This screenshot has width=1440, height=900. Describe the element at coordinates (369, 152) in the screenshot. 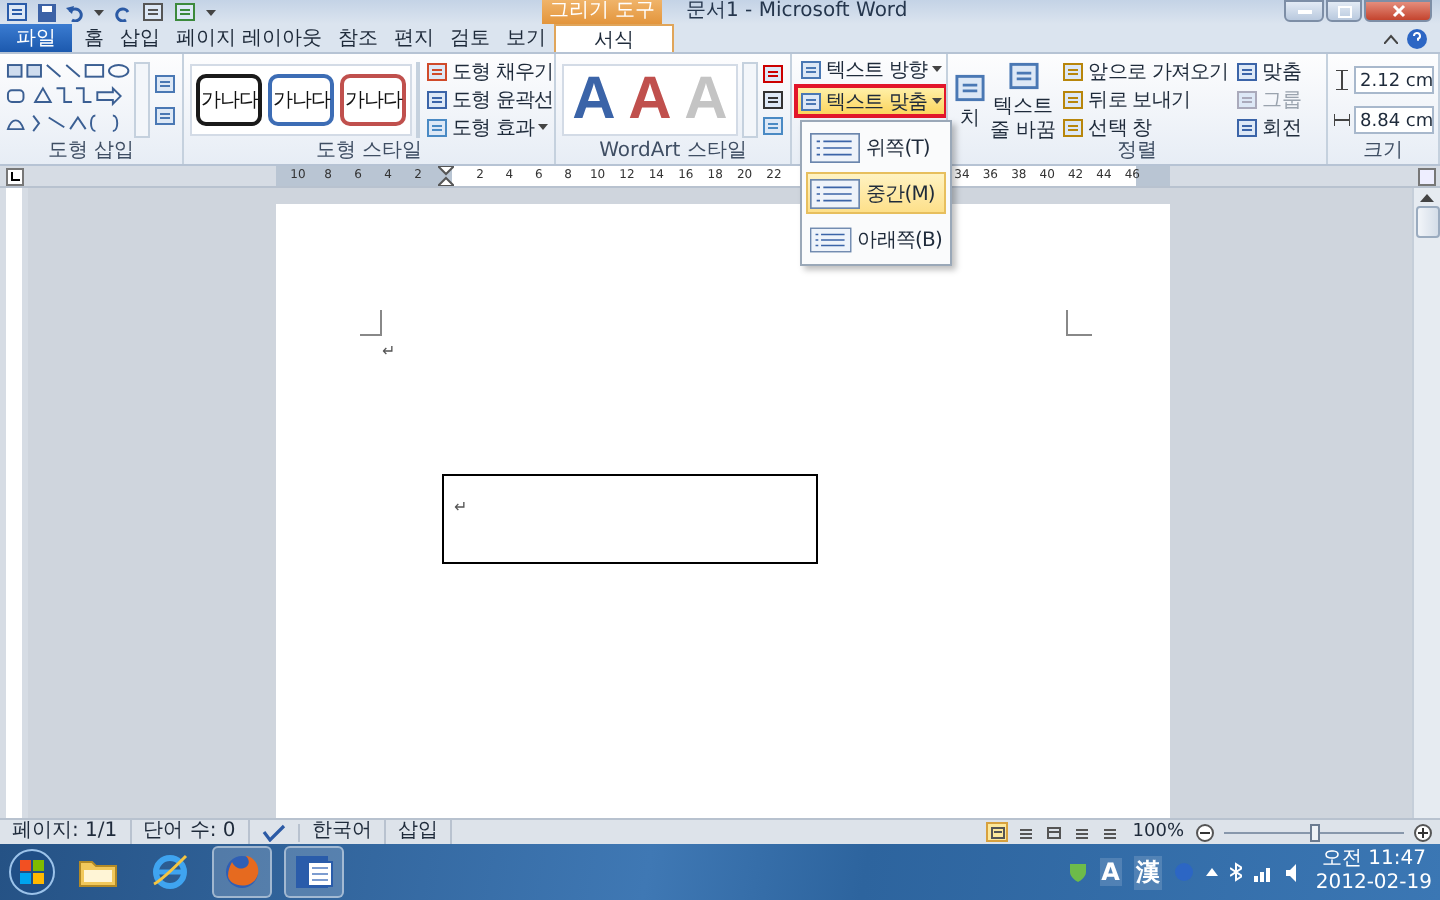

I see `group-label: 도형 스타일` at that location.